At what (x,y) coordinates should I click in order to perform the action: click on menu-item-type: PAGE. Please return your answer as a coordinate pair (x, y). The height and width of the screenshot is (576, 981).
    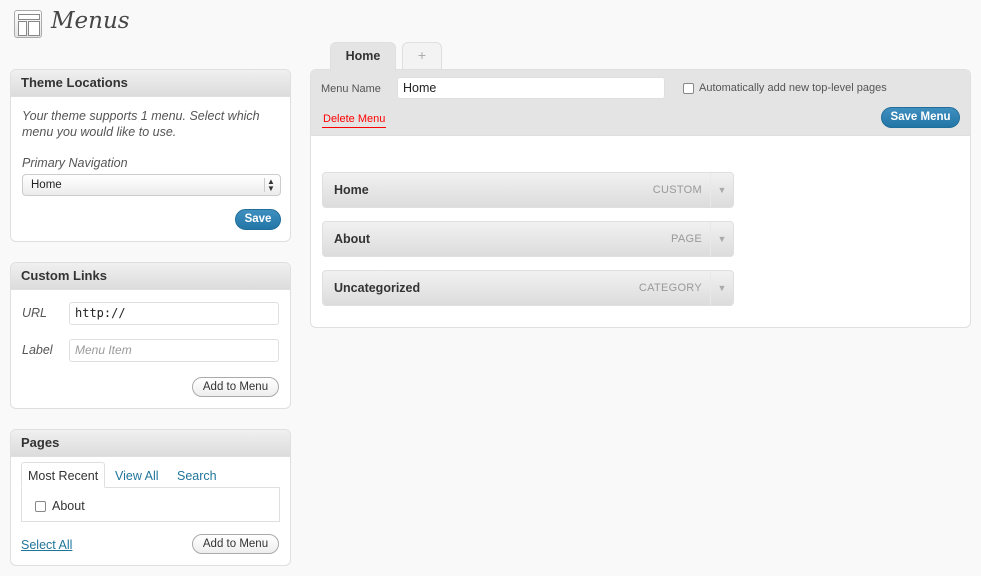
    Looking at the image, I should click on (686, 239).